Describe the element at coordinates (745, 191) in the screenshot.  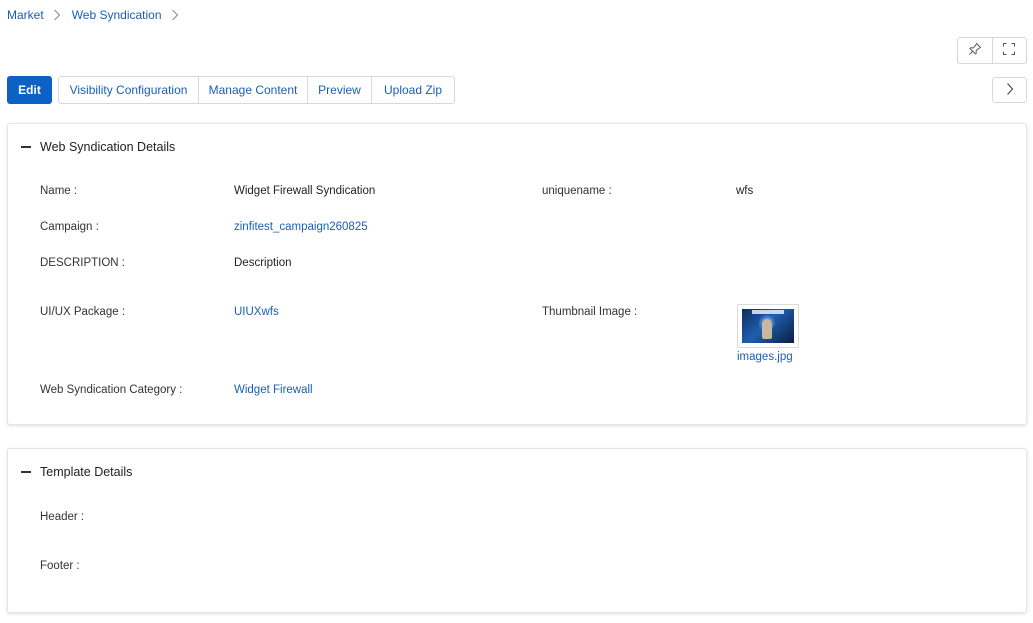
I see `uniquename-value: wfs` at that location.